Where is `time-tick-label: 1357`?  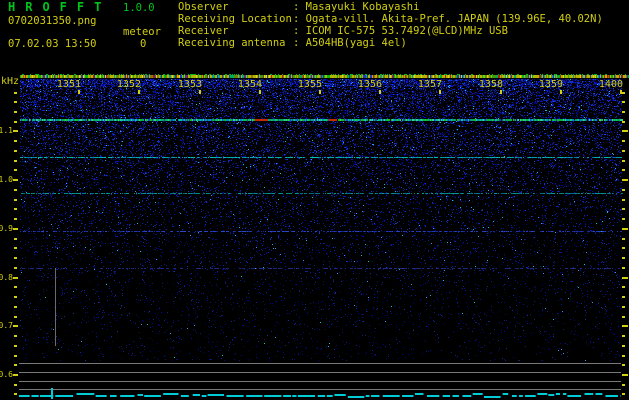
time-tick-label: 1357 is located at coordinates (429, 84).